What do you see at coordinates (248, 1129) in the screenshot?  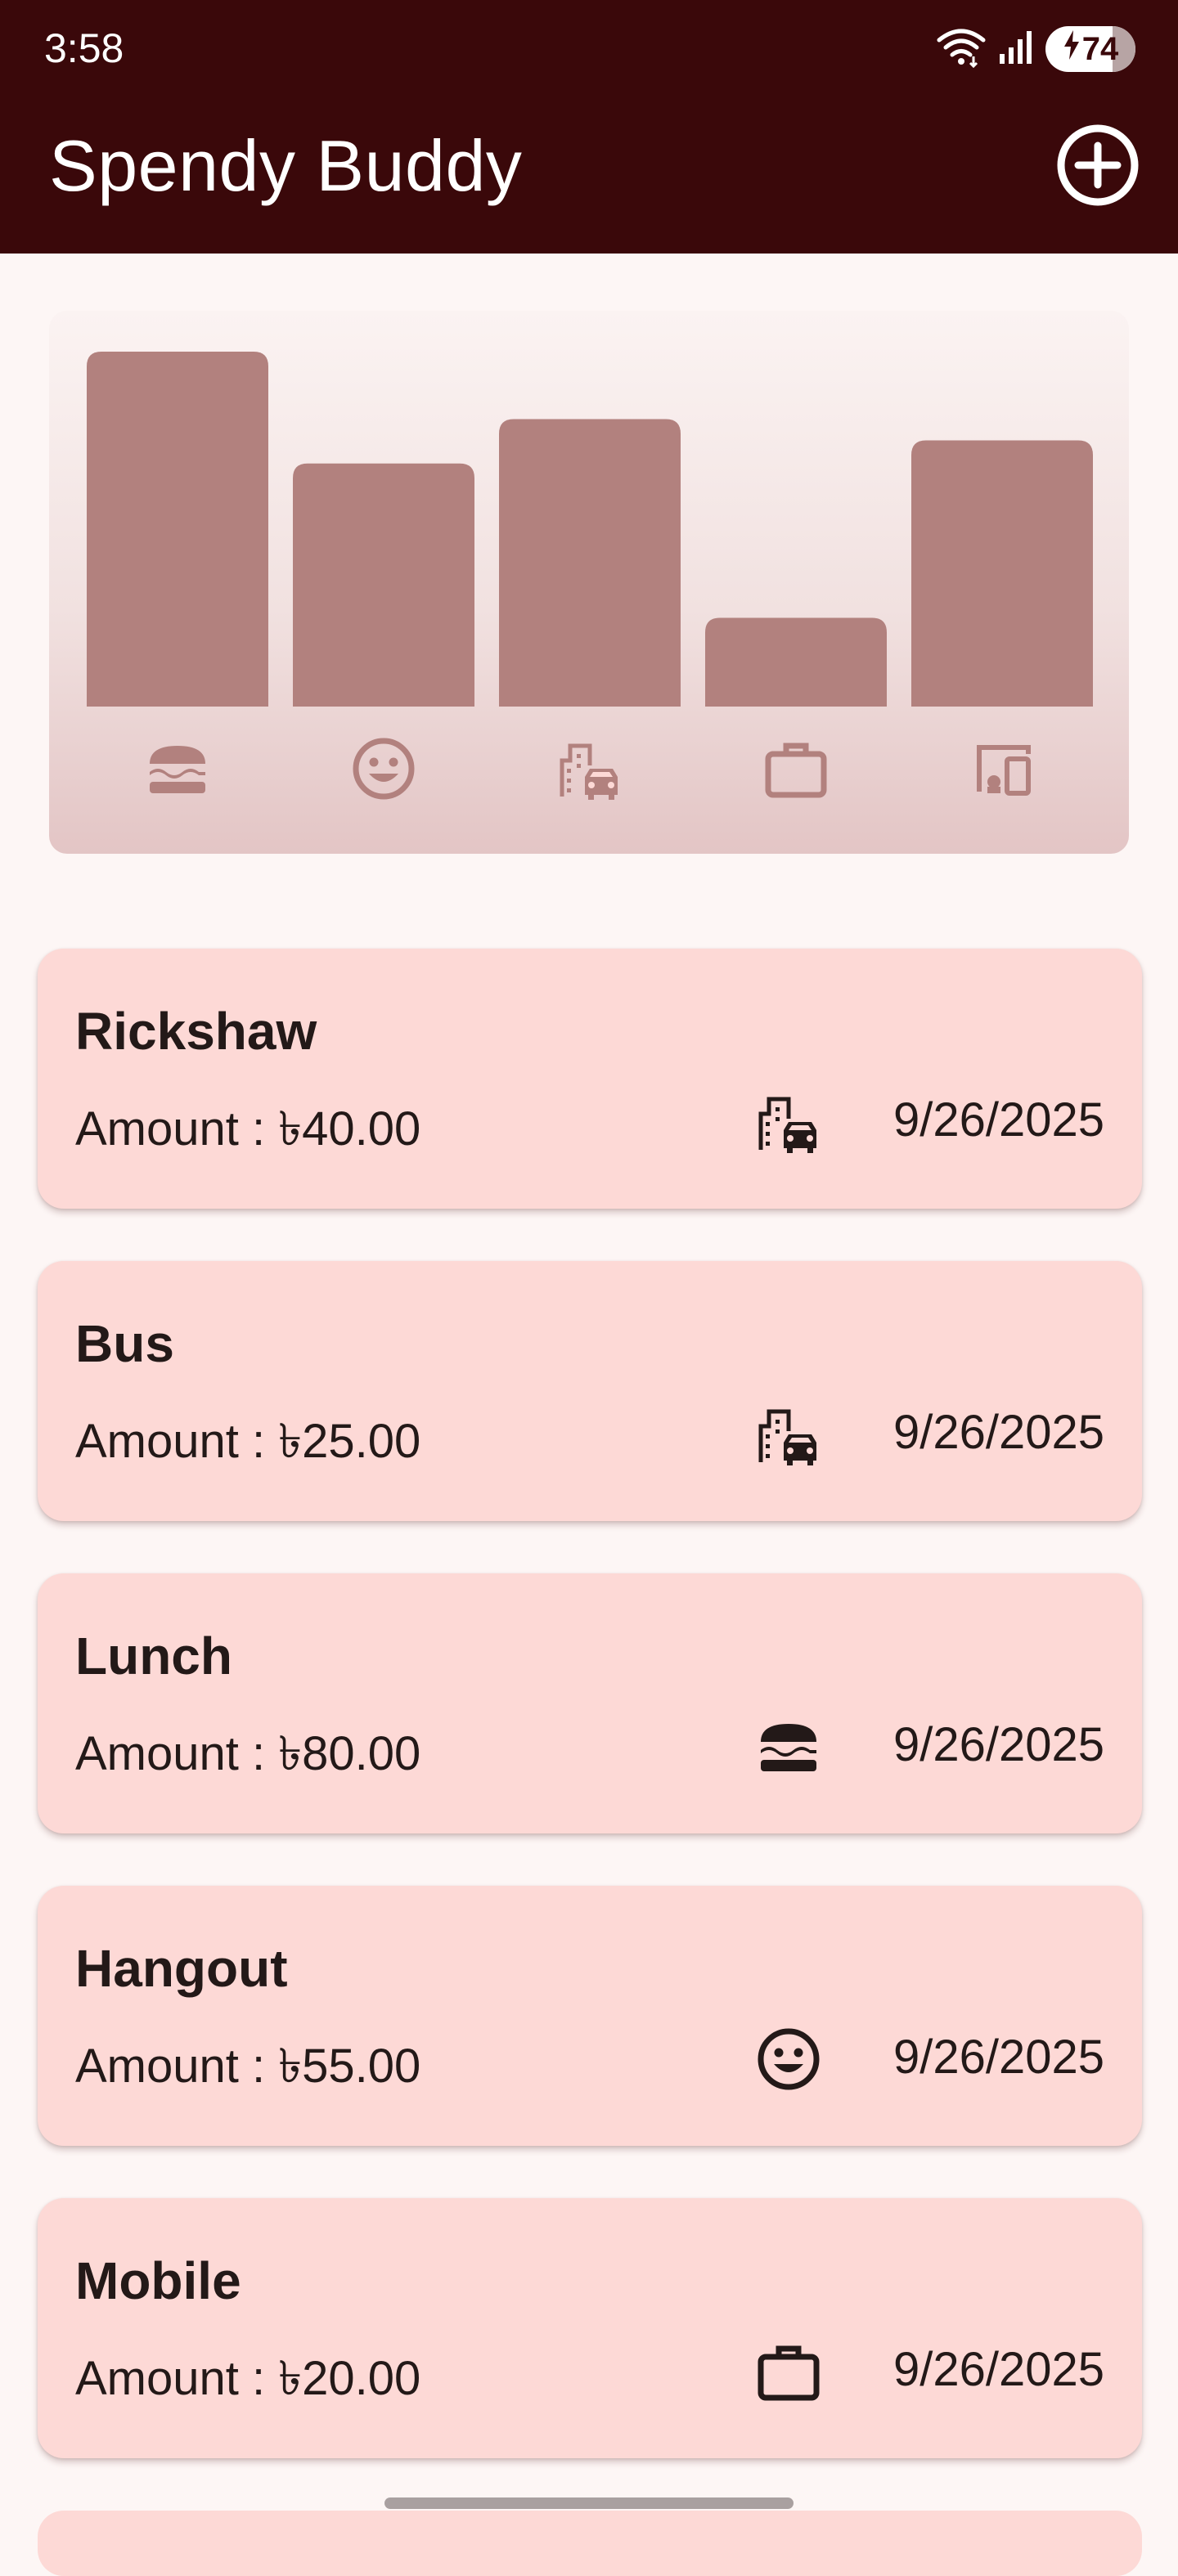 I see `expense-amount: Amount : ৳40.00` at bounding box center [248, 1129].